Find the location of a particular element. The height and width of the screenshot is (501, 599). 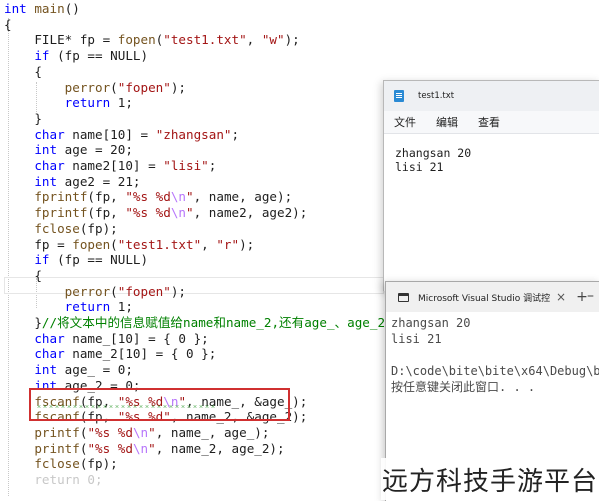

code-token: name2[10] = is located at coordinates (114, 165).